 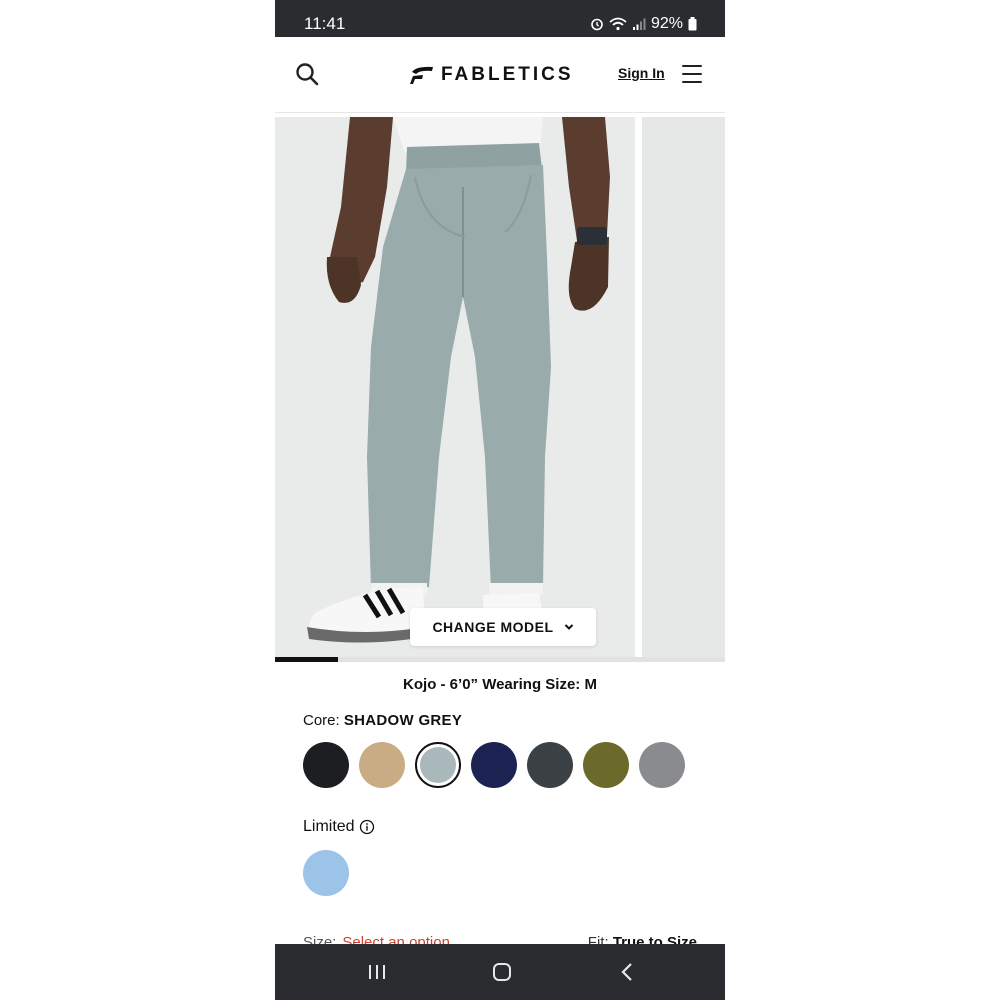 What do you see at coordinates (494, 765) in the screenshot?
I see `color-swatch-navy` at bounding box center [494, 765].